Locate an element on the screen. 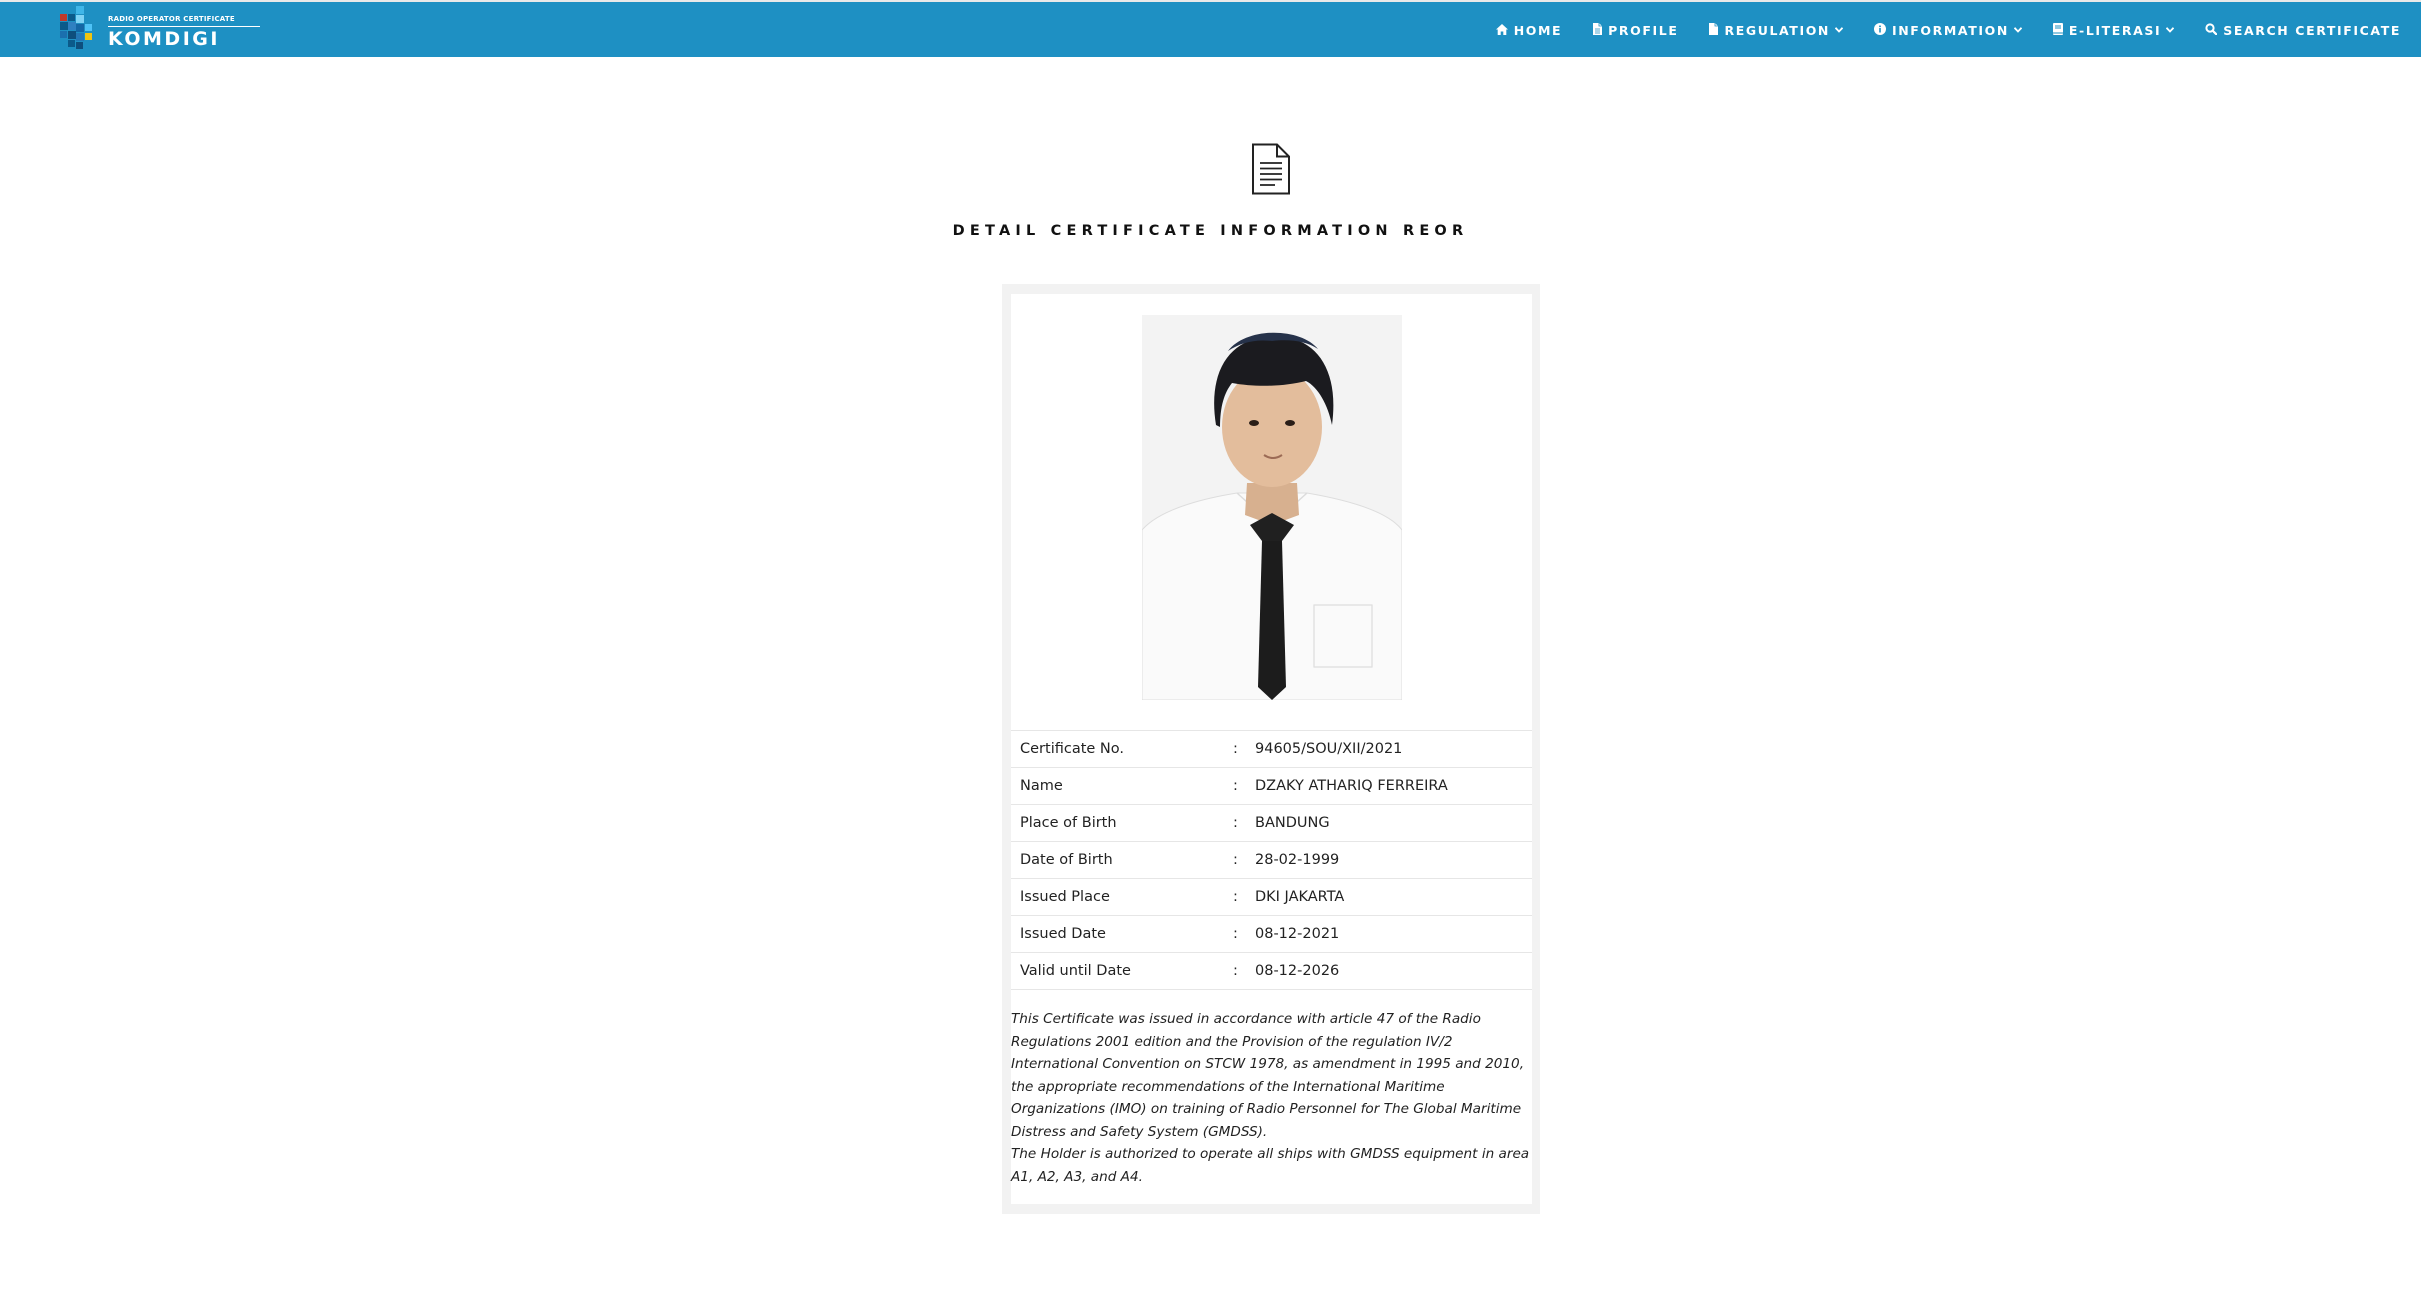 The width and height of the screenshot is (2421, 1300). book-icon is located at coordinates (2057, 30).